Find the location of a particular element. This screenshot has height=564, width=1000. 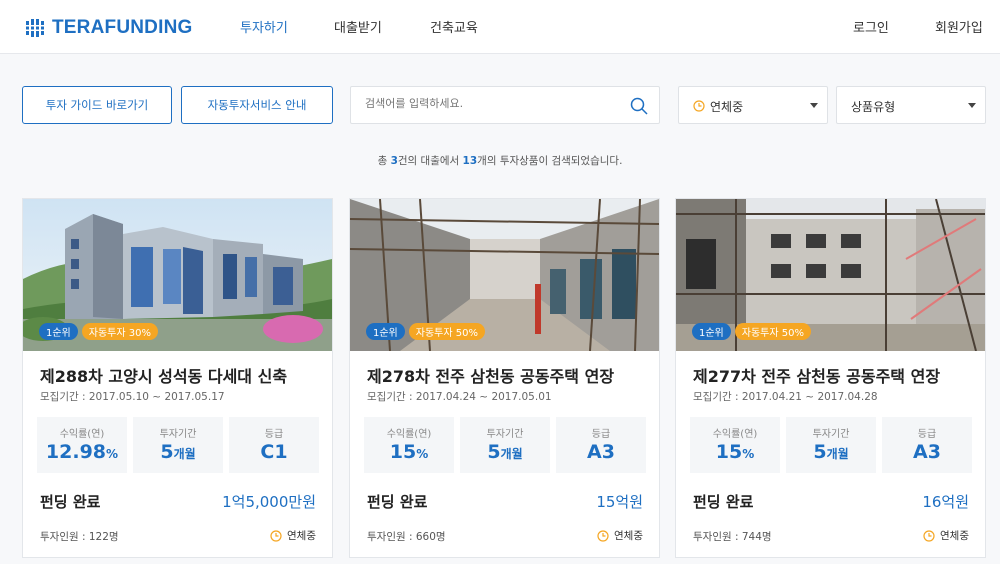

status-select: 연체중 is located at coordinates (753, 105).